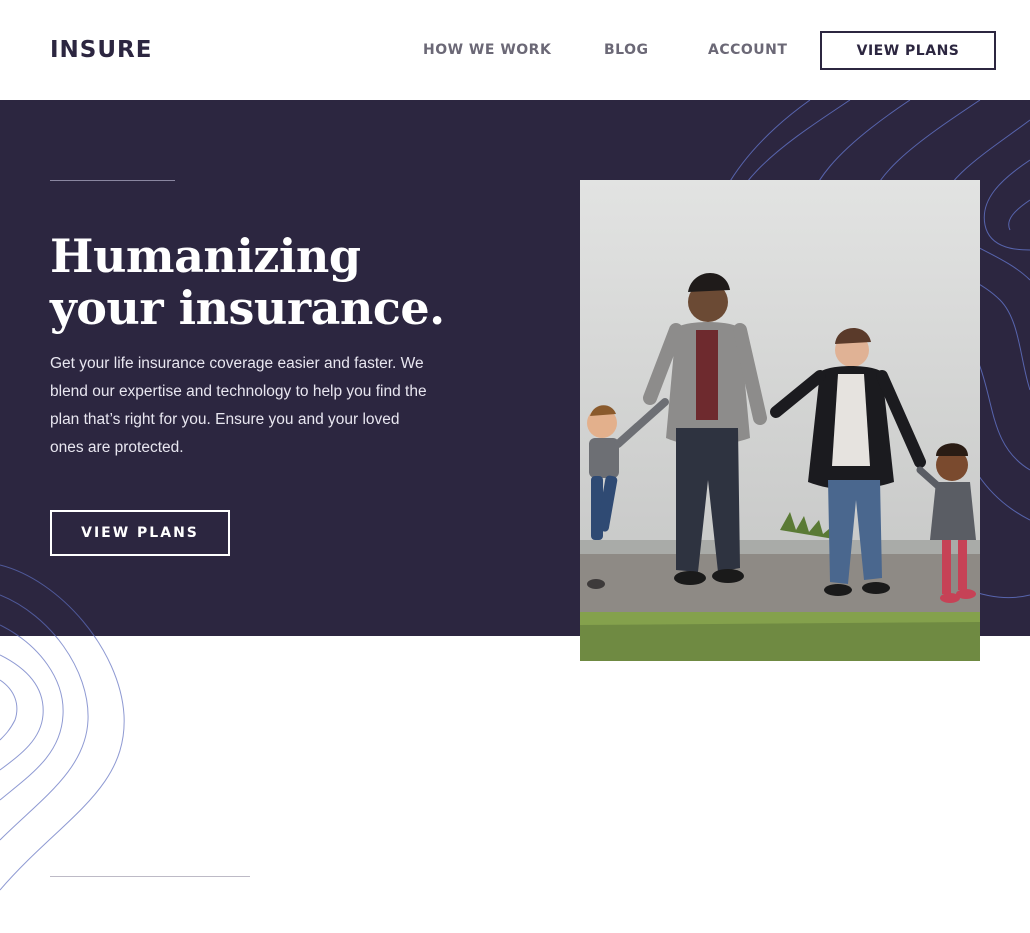 The width and height of the screenshot is (1030, 933). I want to click on contour-pattern-left, so click(62, 727).